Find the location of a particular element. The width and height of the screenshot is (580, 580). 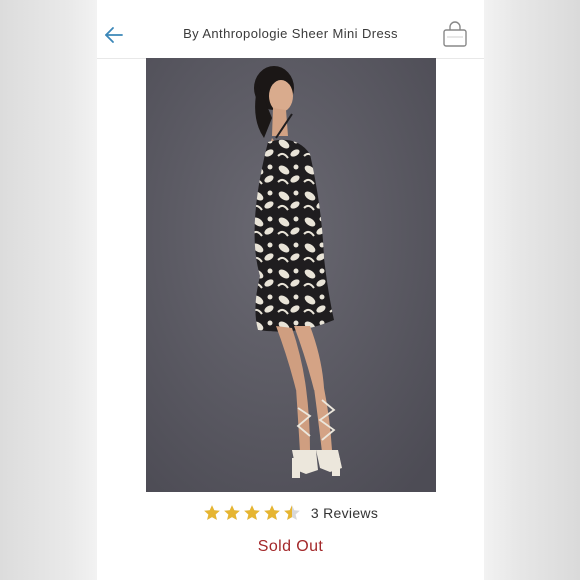

back-button is located at coordinates (114, 35).